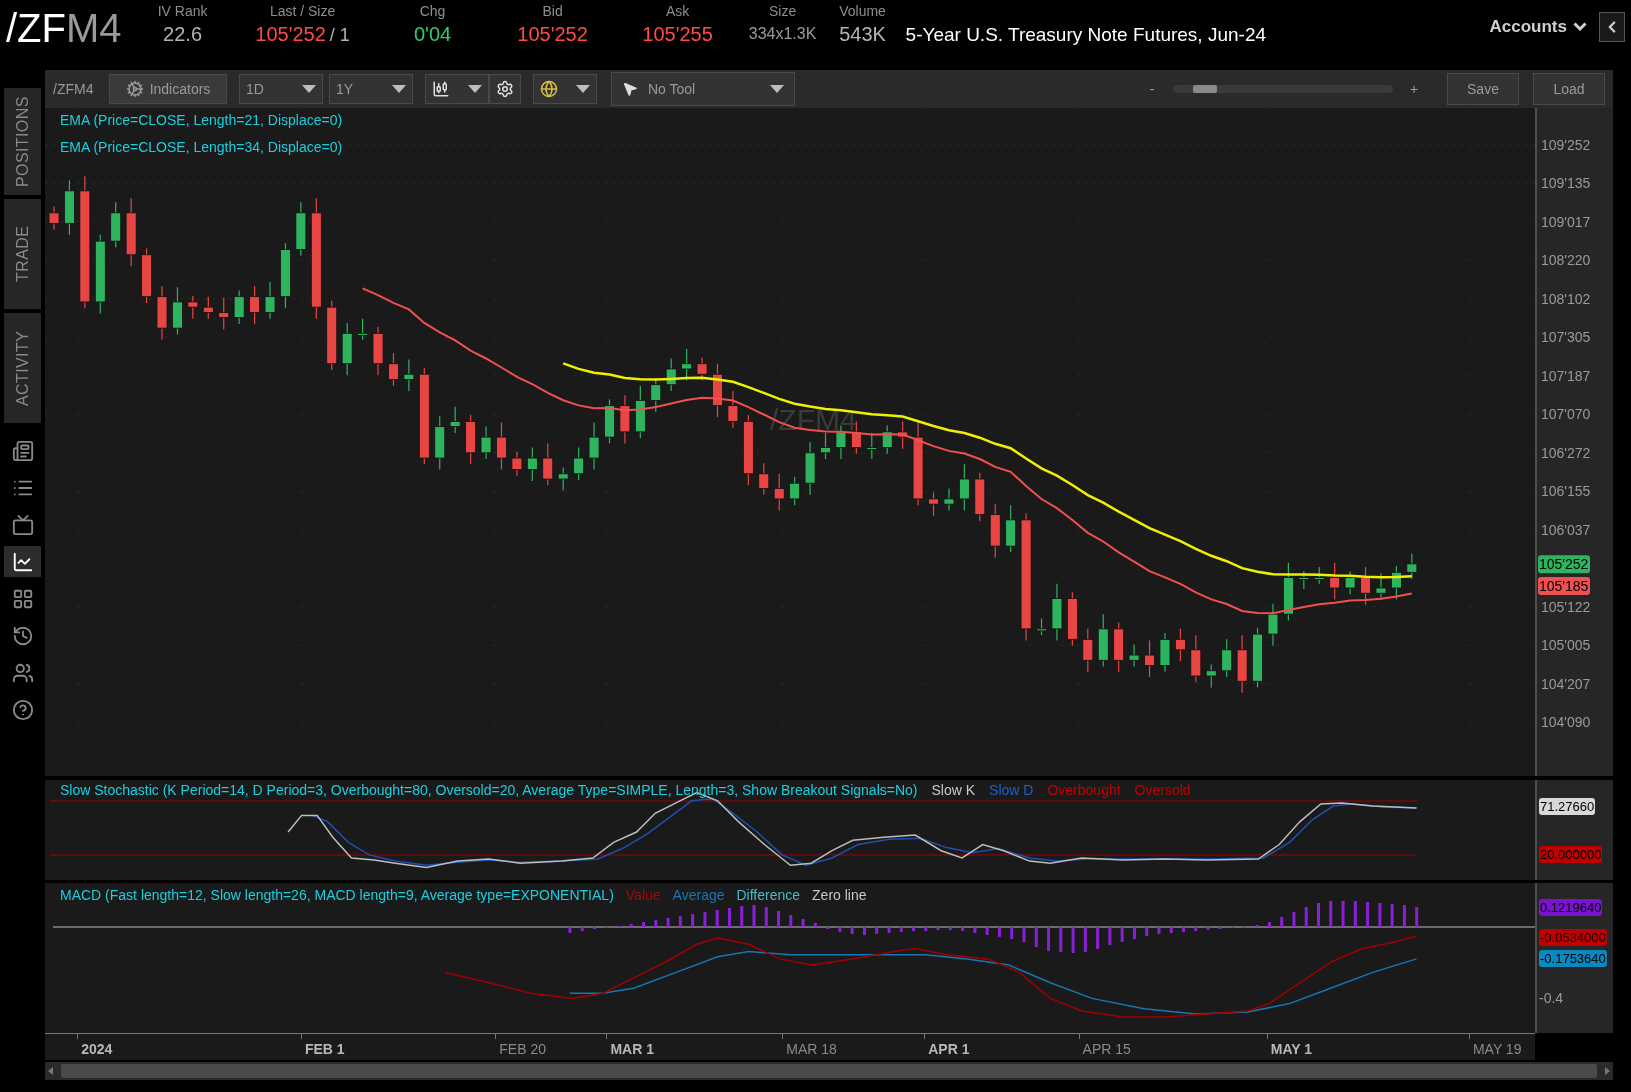  What do you see at coordinates (1566, 375) in the screenshot?
I see `price-axis-label: 107'187` at bounding box center [1566, 375].